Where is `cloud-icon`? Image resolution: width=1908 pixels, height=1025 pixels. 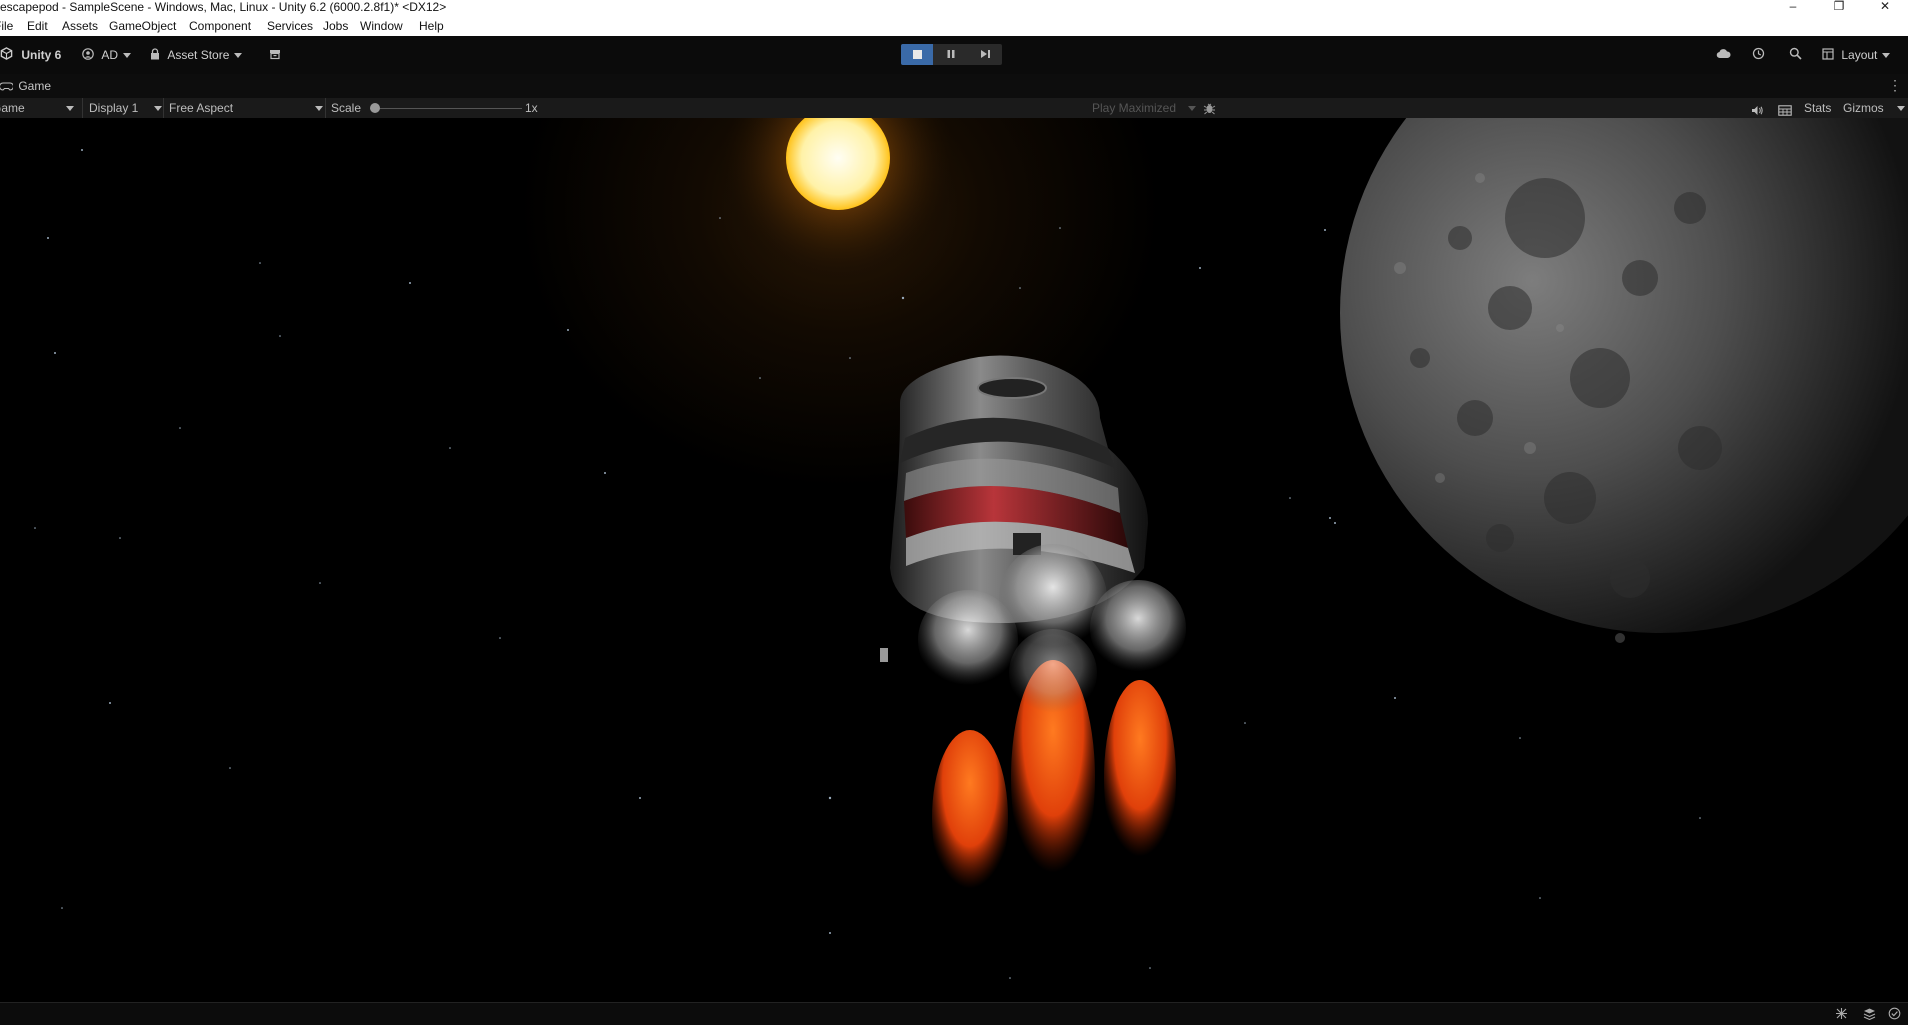
cloud-icon is located at coordinates (1723, 55).